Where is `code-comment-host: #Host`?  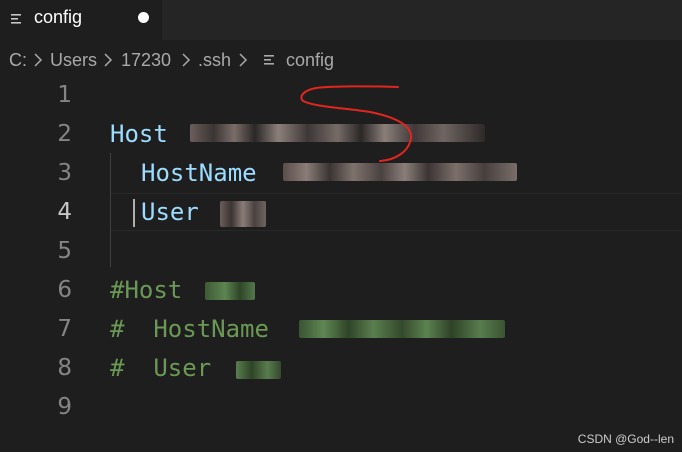
code-comment-host: #Host is located at coordinates (146, 290).